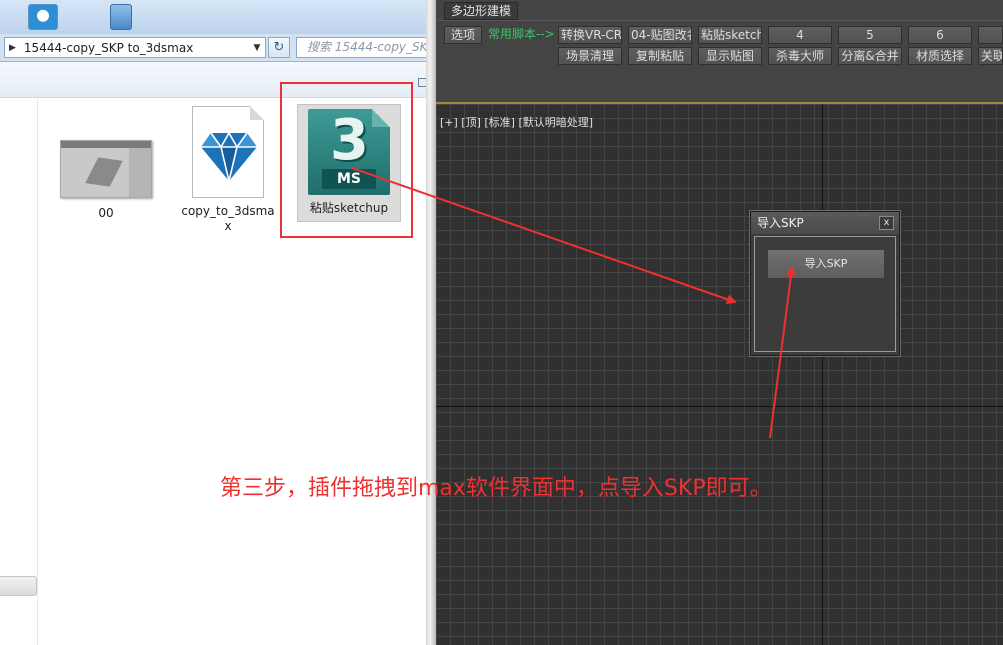  What do you see at coordinates (106, 213) in the screenshot?
I see `file-name: 00` at bounding box center [106, 213].